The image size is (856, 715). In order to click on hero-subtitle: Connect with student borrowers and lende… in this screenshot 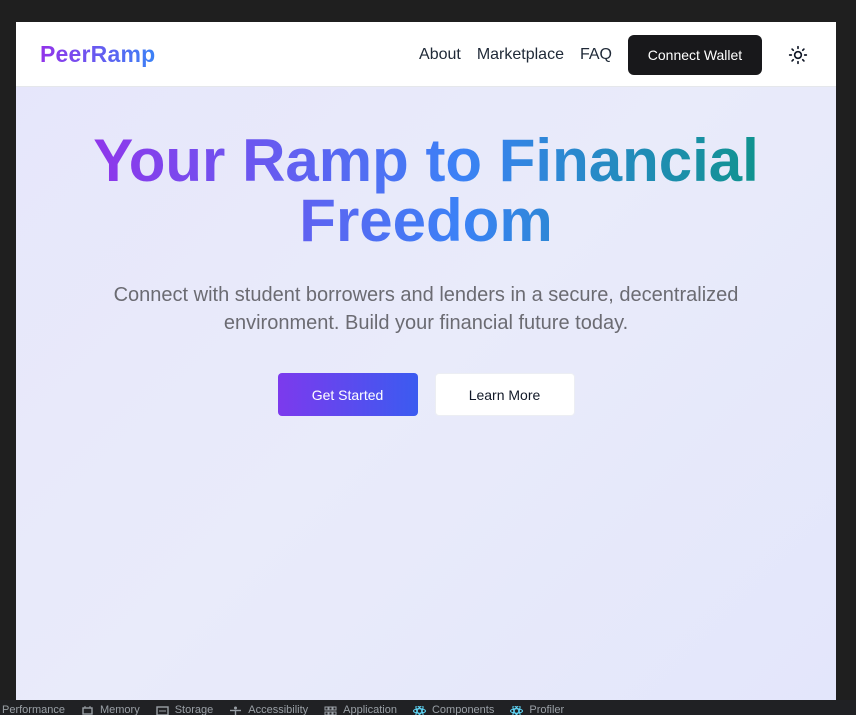, I will do `click(426, 309)`.